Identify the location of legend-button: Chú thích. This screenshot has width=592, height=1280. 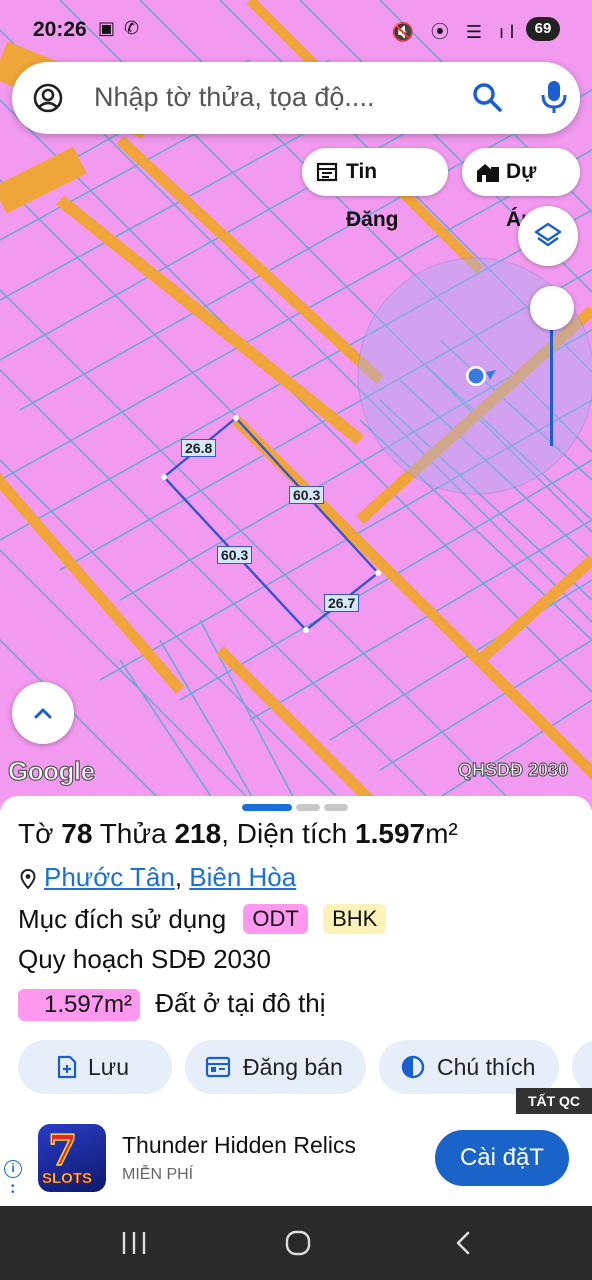
(469, 1067).